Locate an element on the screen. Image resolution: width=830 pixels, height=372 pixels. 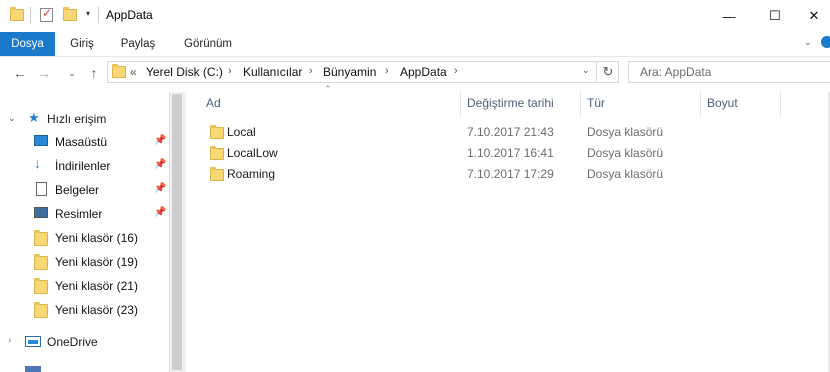
properties-icon: ✓ is located at coordinates (46, 14).